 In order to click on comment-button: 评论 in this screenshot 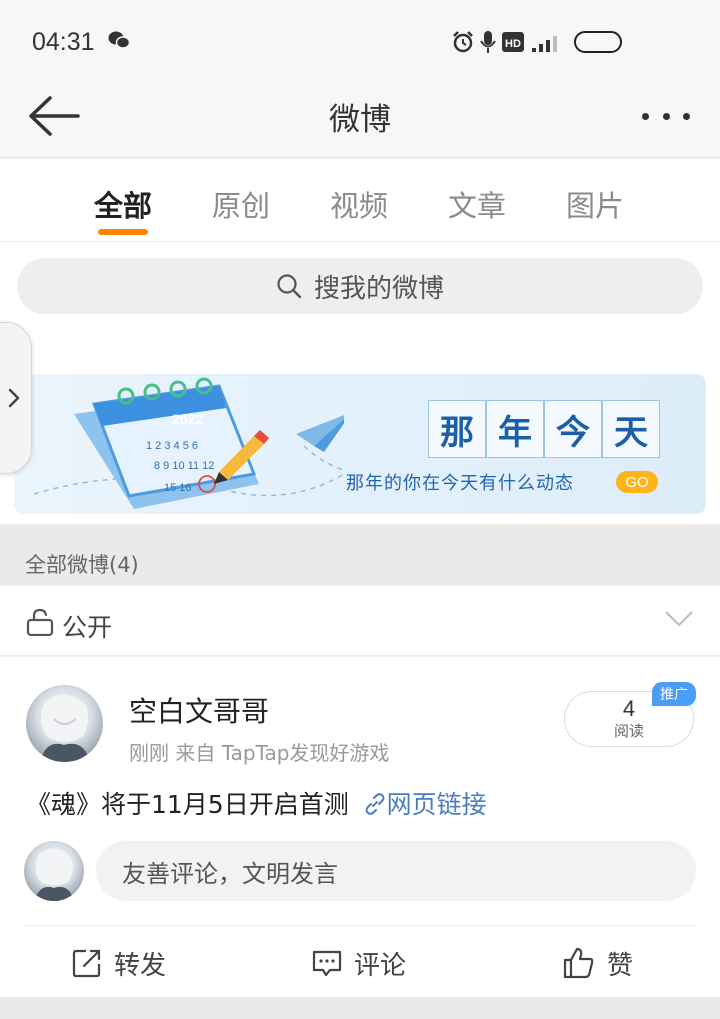, I will do `click(359, 963)`.